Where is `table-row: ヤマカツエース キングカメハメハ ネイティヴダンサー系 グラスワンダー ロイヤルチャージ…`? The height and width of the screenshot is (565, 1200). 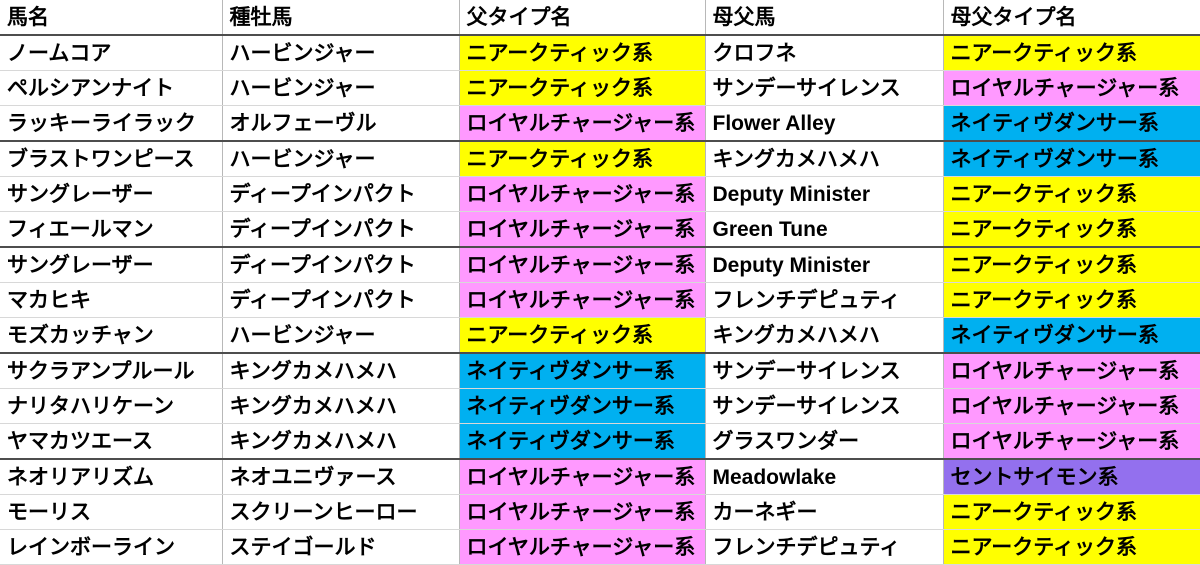
table-row: ヤマカツエース キングカメハメハ ネイティヴダンサー系 グラスワンダー ロイヤルチャージ… is located at coordinates (600, 441).